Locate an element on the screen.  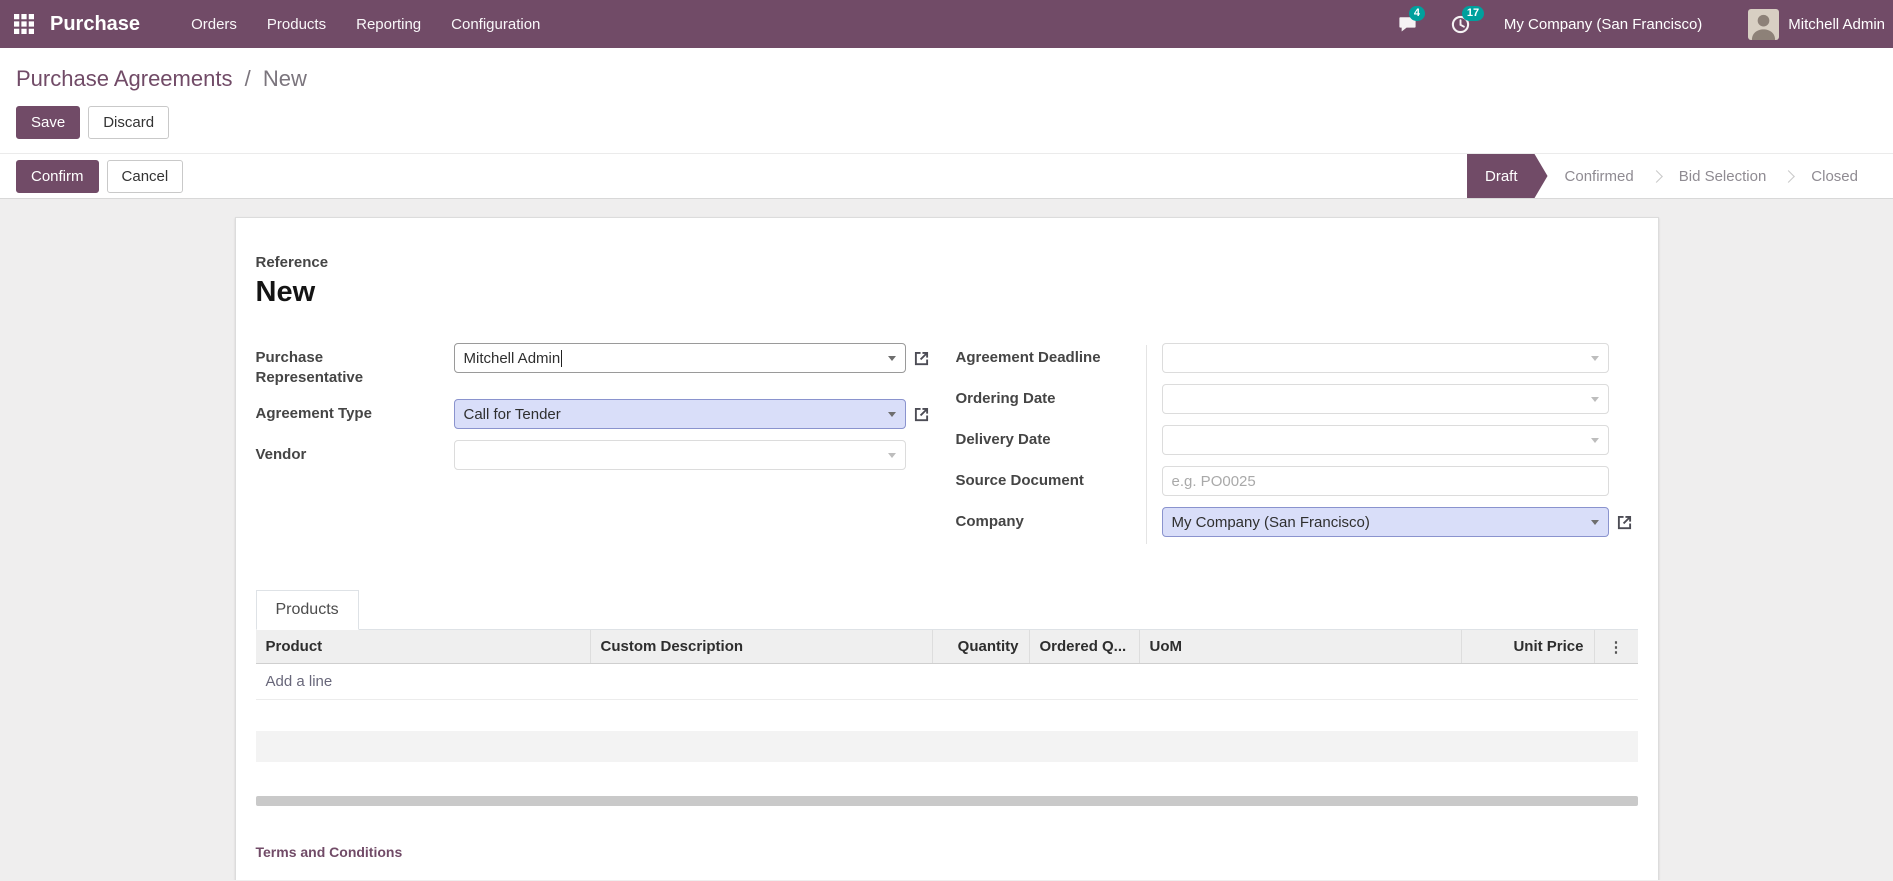
purchase-representative-field: Mitchell Admin is located at coordinates (679, 358).